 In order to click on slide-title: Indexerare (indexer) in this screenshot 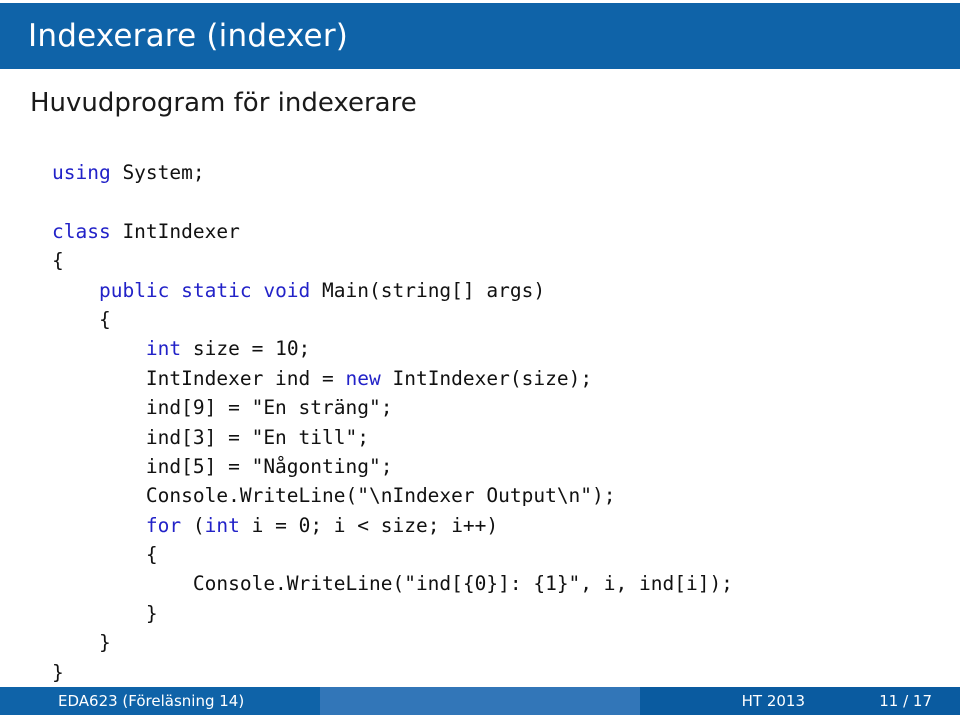, I will do `click(188, 36)`.